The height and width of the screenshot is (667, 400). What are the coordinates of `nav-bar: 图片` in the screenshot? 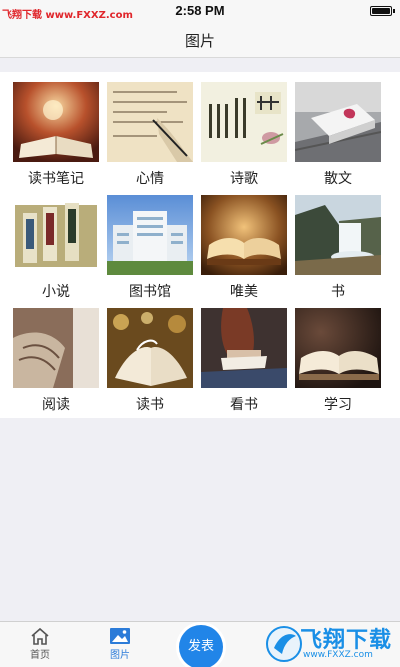 It's located at (200, 40).